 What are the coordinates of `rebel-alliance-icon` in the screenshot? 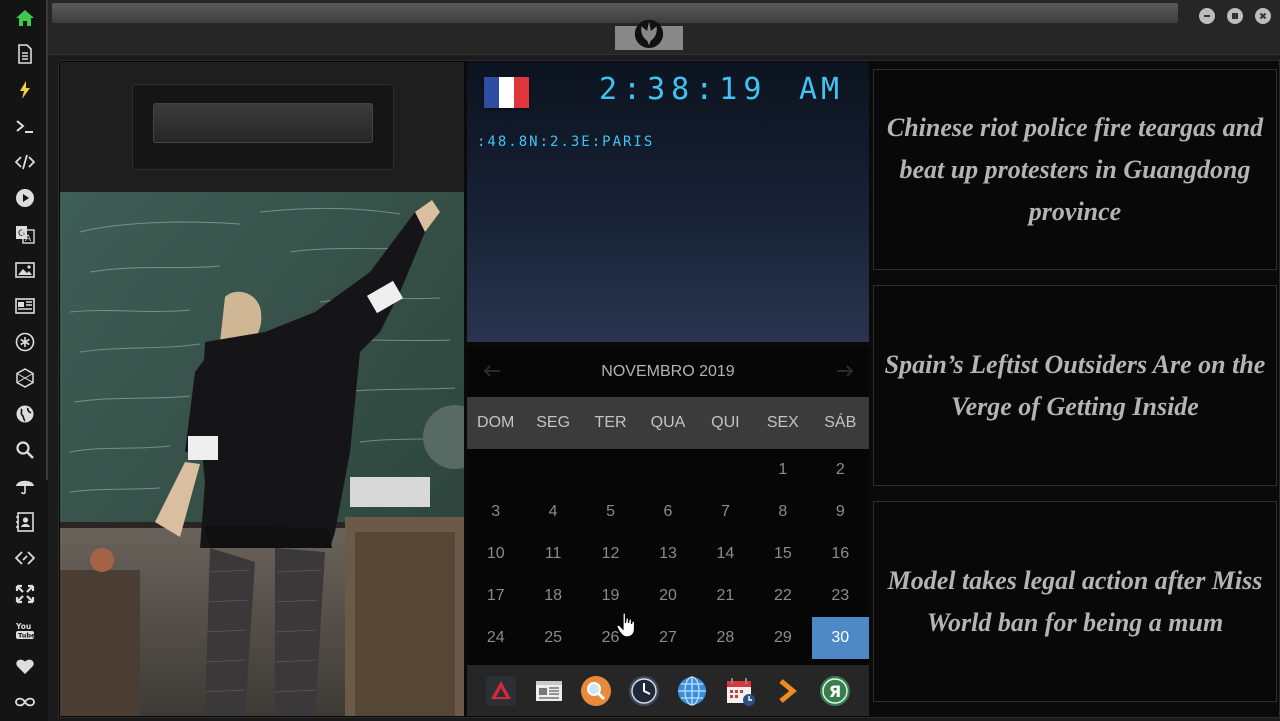 It's located at (649, 34).